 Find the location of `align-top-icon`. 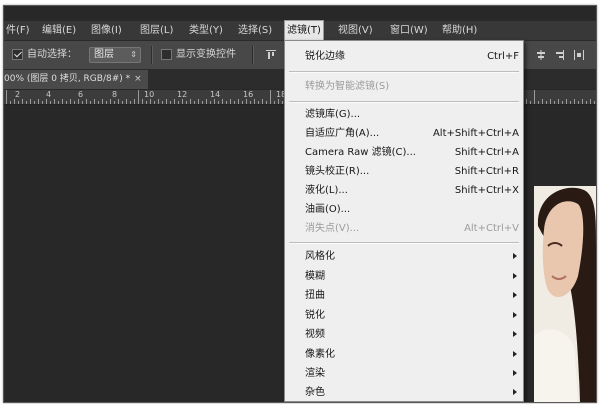

align-top-icon is located at coordinates (271, 55).